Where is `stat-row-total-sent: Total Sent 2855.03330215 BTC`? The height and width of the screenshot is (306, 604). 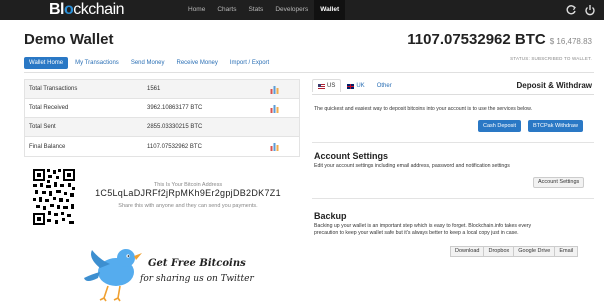
stat-row-total-sent: Total Sent 2855.03330215 BTC is located at coordinates (162, 127).